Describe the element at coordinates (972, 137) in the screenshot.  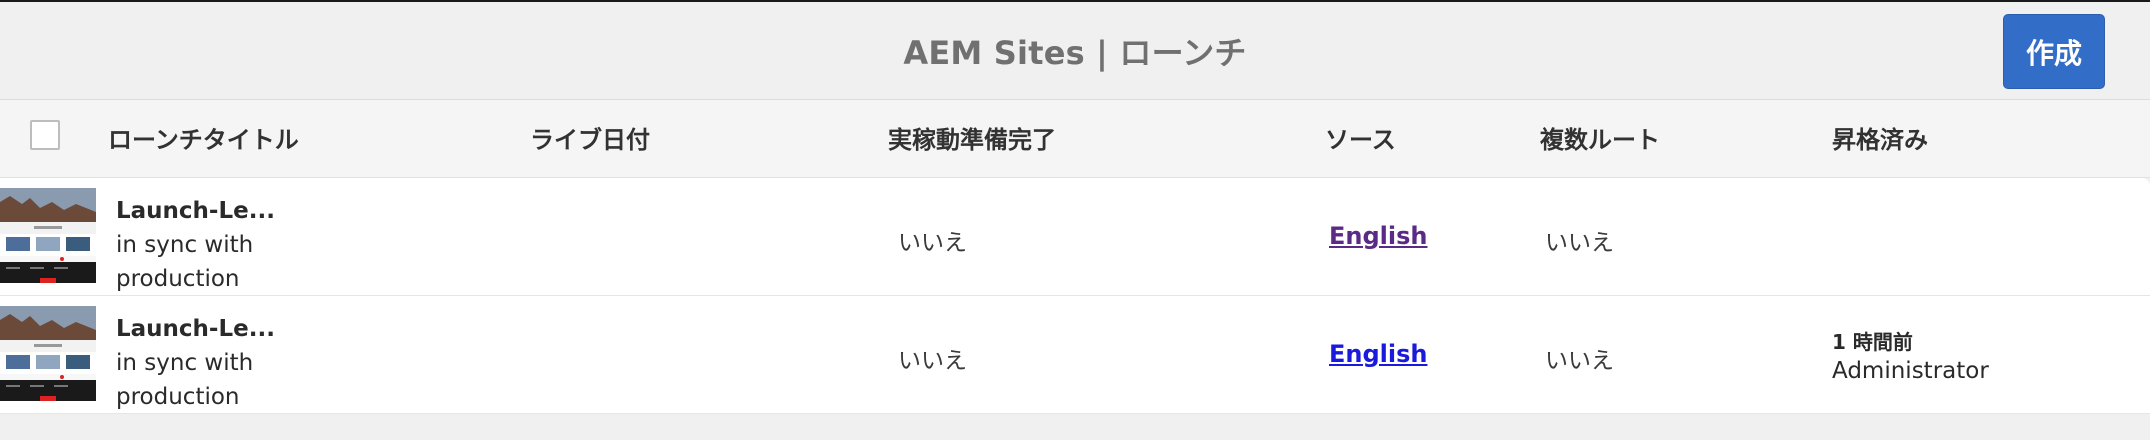
I see `column-header-production-ready: 実稼動準備完了` at that location.